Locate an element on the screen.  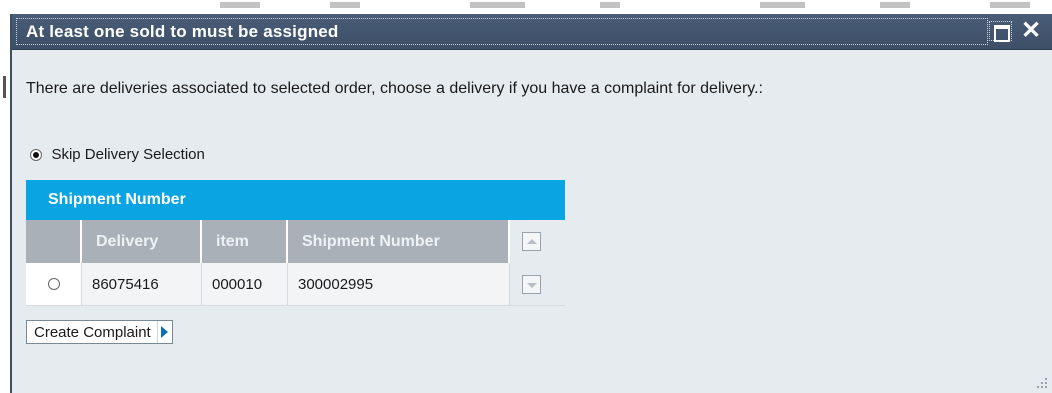
select-all-header is located at coordinates (54, 241).